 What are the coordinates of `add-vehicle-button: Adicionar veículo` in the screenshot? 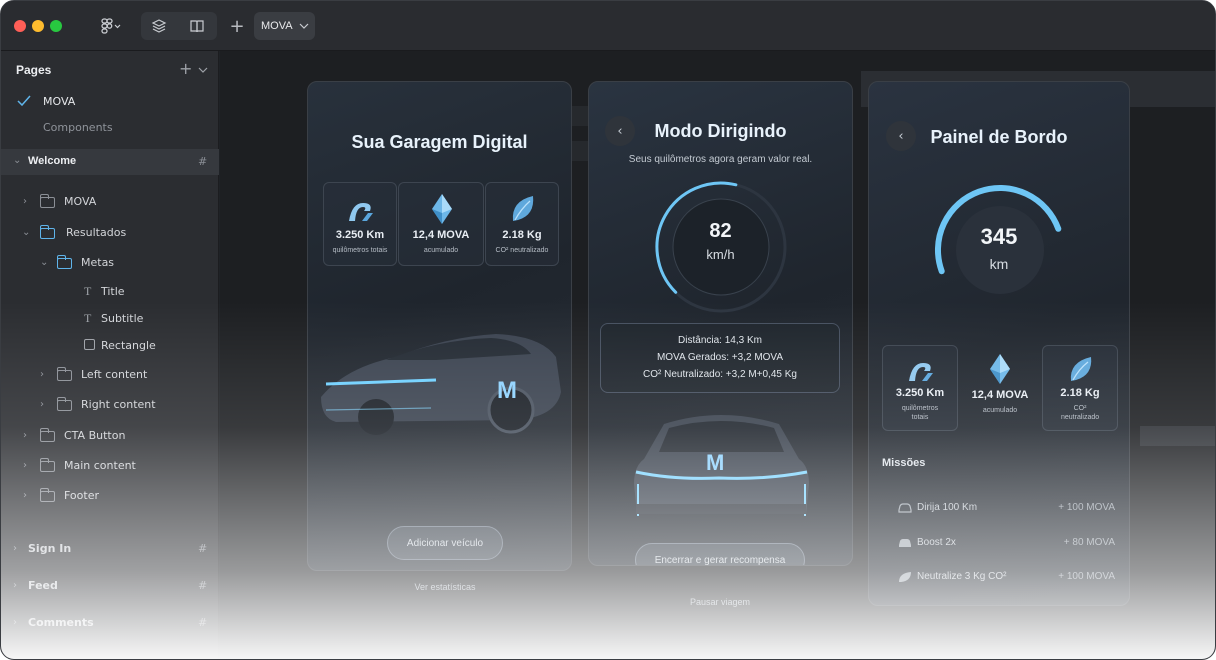 It's located at (445, 543).